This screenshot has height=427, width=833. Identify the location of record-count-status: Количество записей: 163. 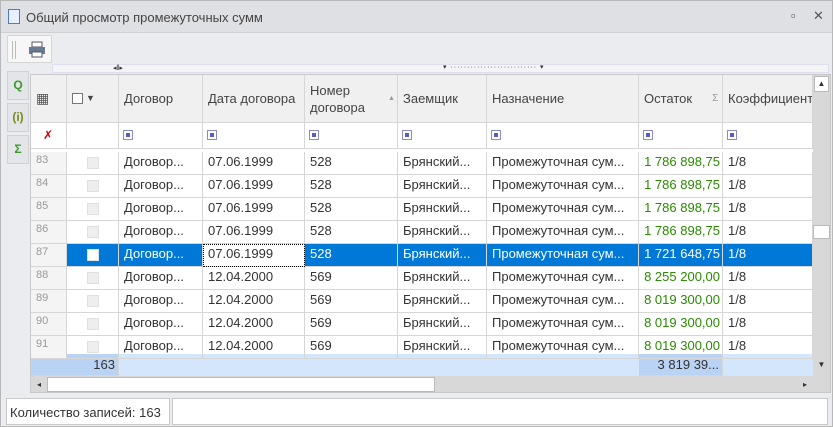
(88, 411).